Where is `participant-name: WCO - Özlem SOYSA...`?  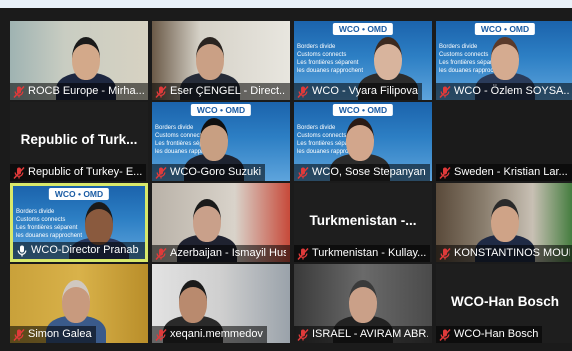 participant-name: WCO - Özlem SOYSA... is located at coordinates (512, 91).